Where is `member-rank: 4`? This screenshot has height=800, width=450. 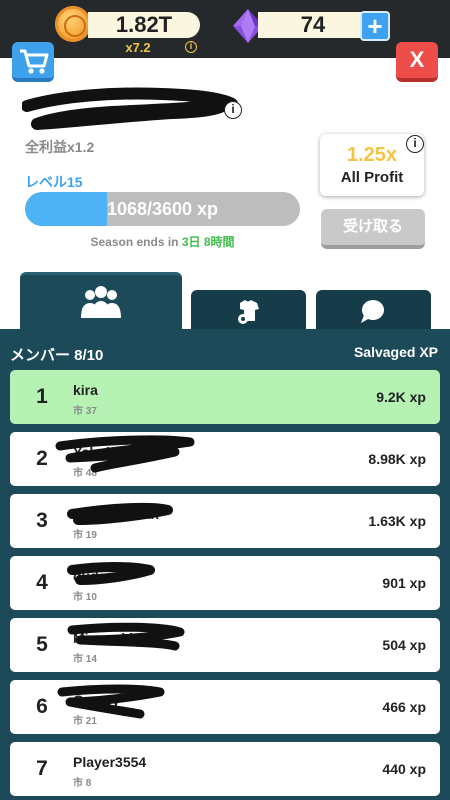
member-rank: 4 is located at coordinates (42, 582).